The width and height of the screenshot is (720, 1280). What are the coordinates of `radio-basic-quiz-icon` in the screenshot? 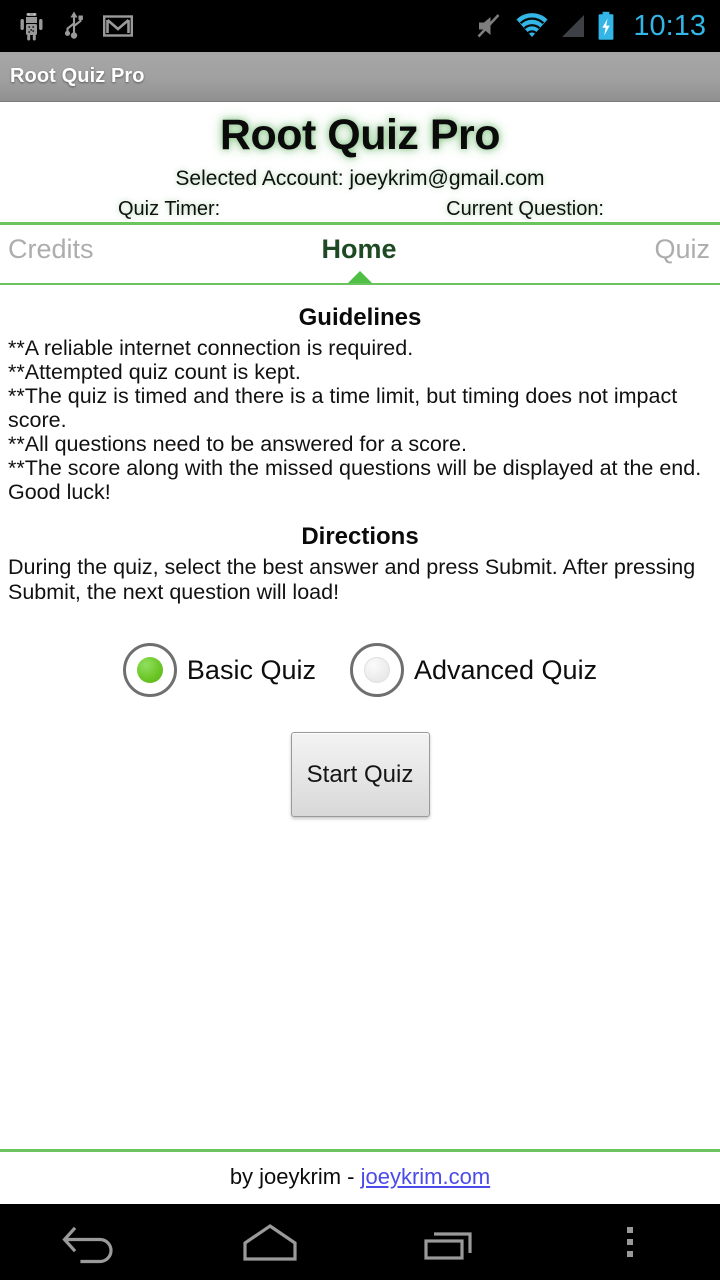 It's located at (149, 670).